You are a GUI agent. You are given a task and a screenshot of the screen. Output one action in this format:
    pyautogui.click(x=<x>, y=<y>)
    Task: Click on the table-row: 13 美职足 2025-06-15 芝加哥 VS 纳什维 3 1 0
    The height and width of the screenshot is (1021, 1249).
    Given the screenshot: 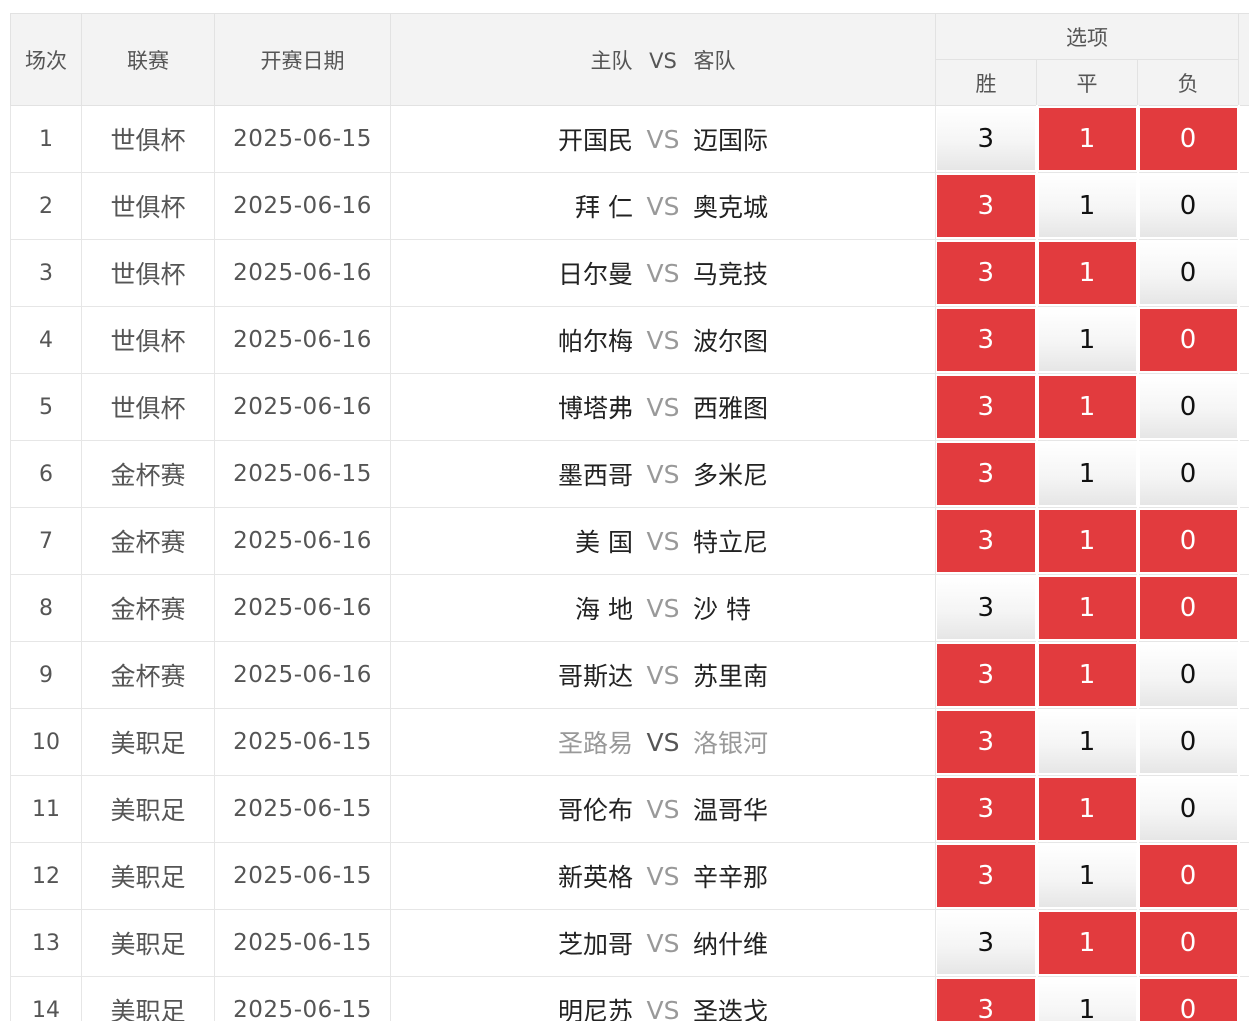 What is the action you would take?
    pyautogui.click(x=629, y=943)
    